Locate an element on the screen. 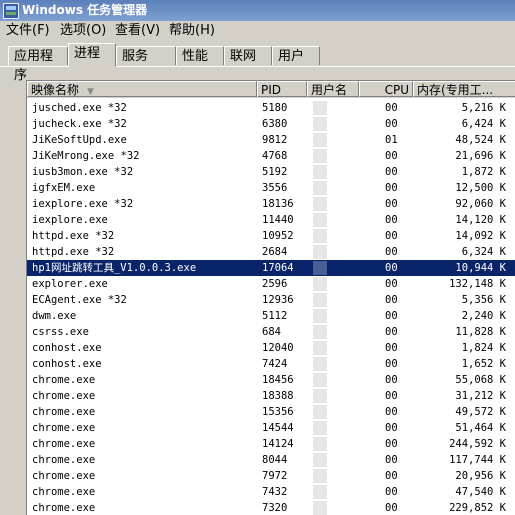 This screenshot has height=515, width=515. menu-help: 帮助(H) is located at coordinates (192, 31).